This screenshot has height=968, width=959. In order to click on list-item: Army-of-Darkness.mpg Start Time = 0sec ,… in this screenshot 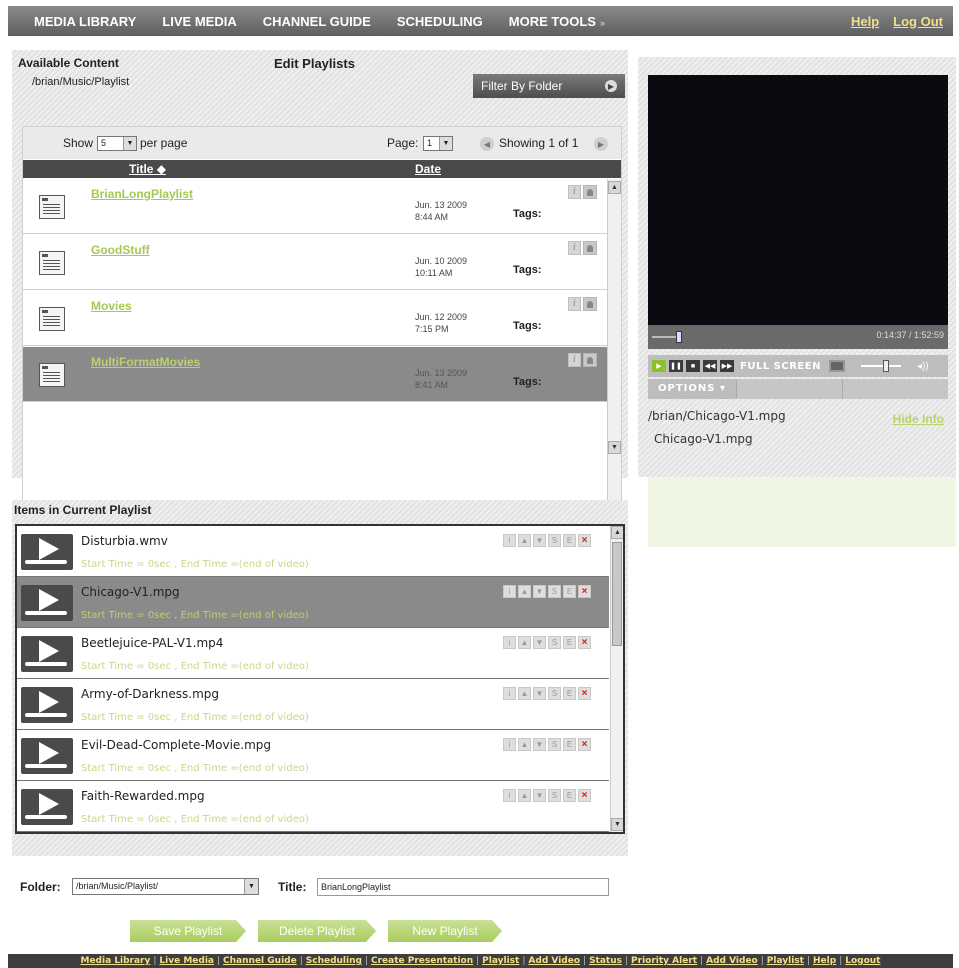, I will do `click(313, 704)`.